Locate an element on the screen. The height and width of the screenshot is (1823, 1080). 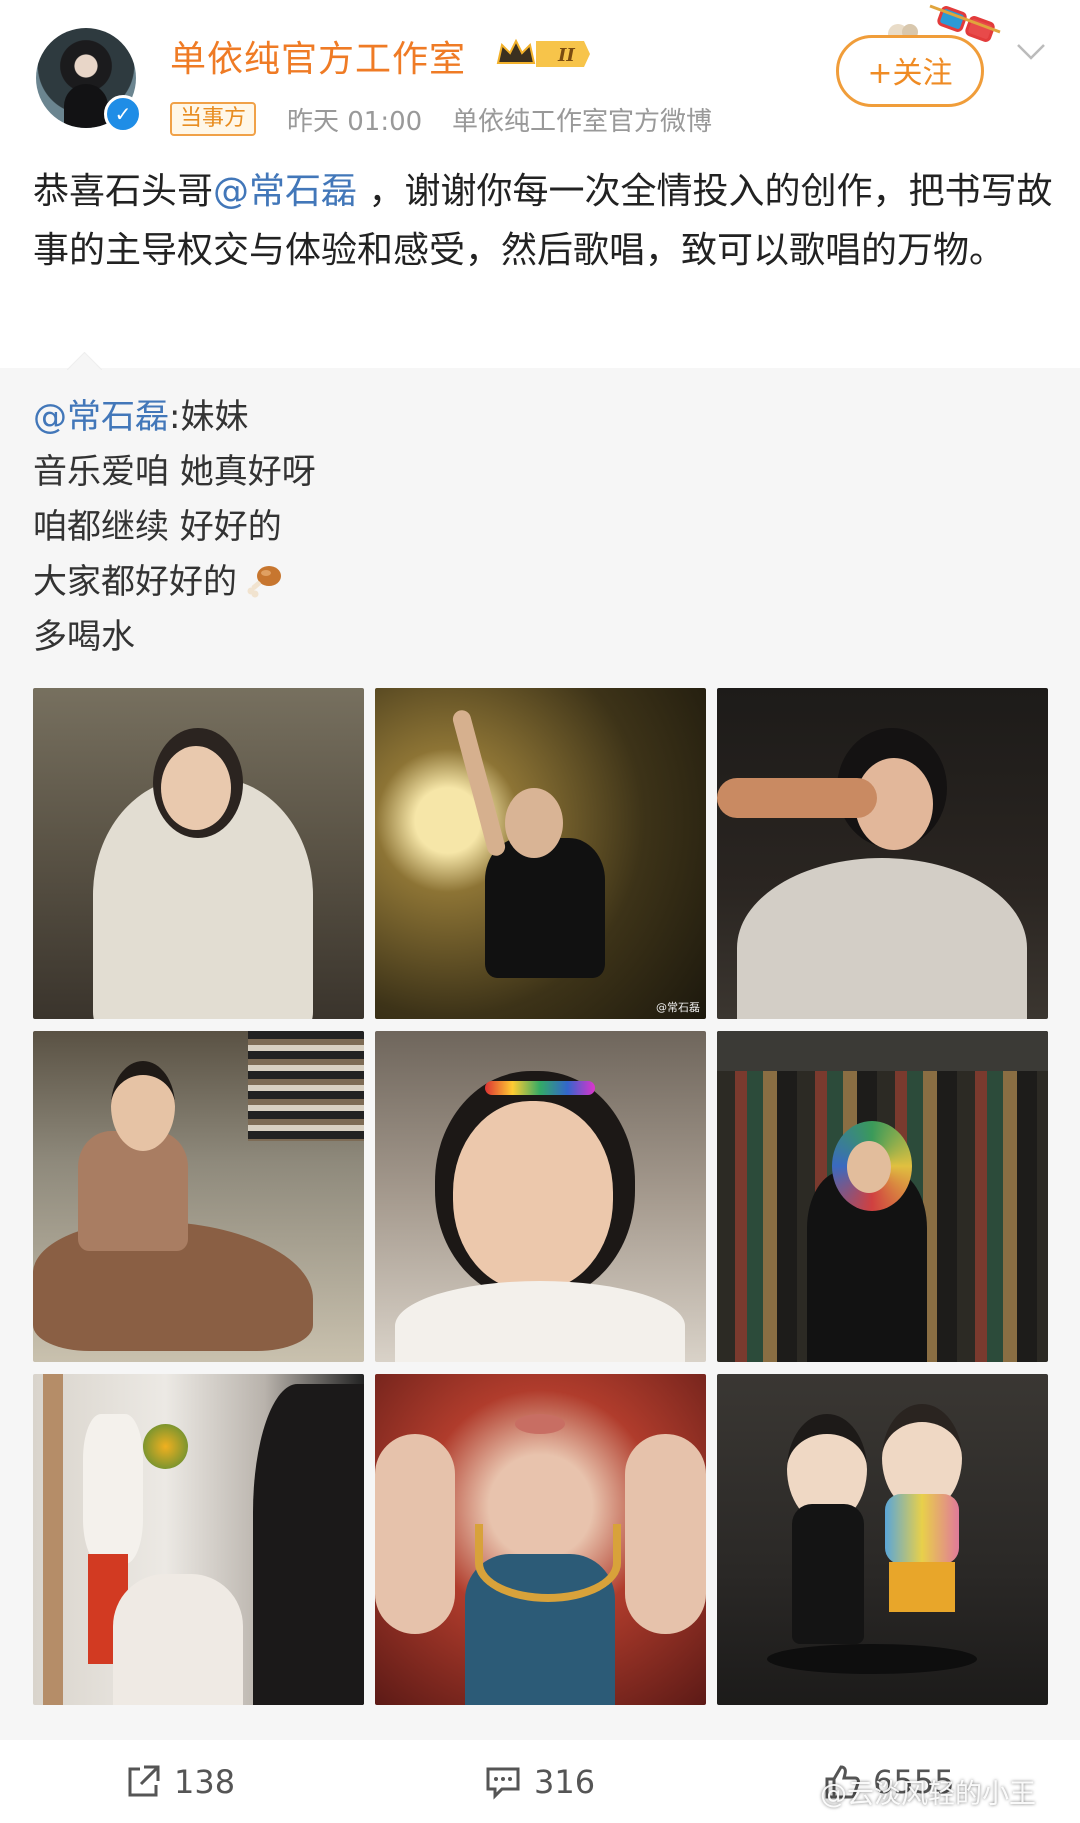
photo-5-shirt is located at coordinates (540, 1321).